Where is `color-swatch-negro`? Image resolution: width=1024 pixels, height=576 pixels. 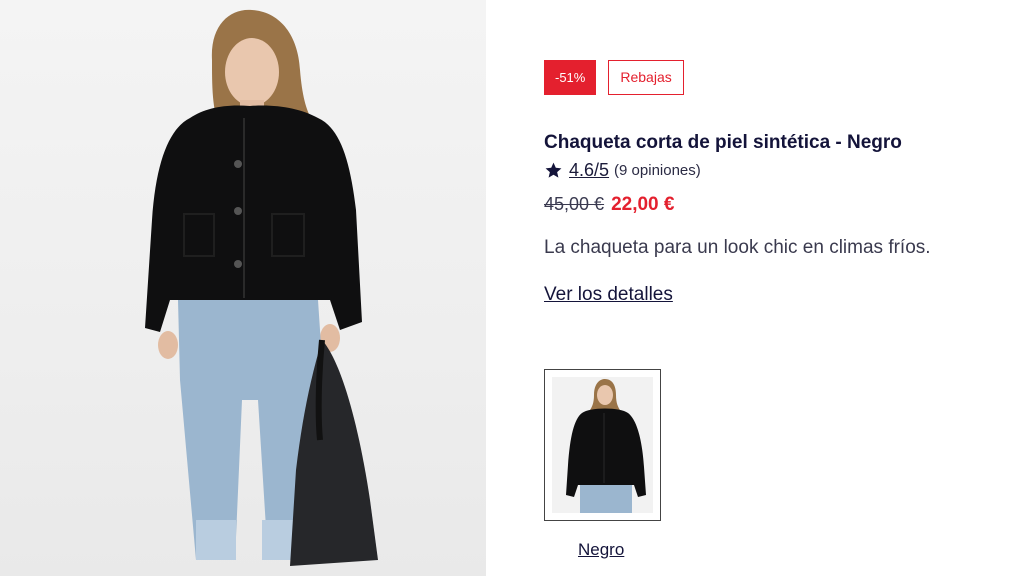
color-swatch-negro is located at coordinates (602, 445).